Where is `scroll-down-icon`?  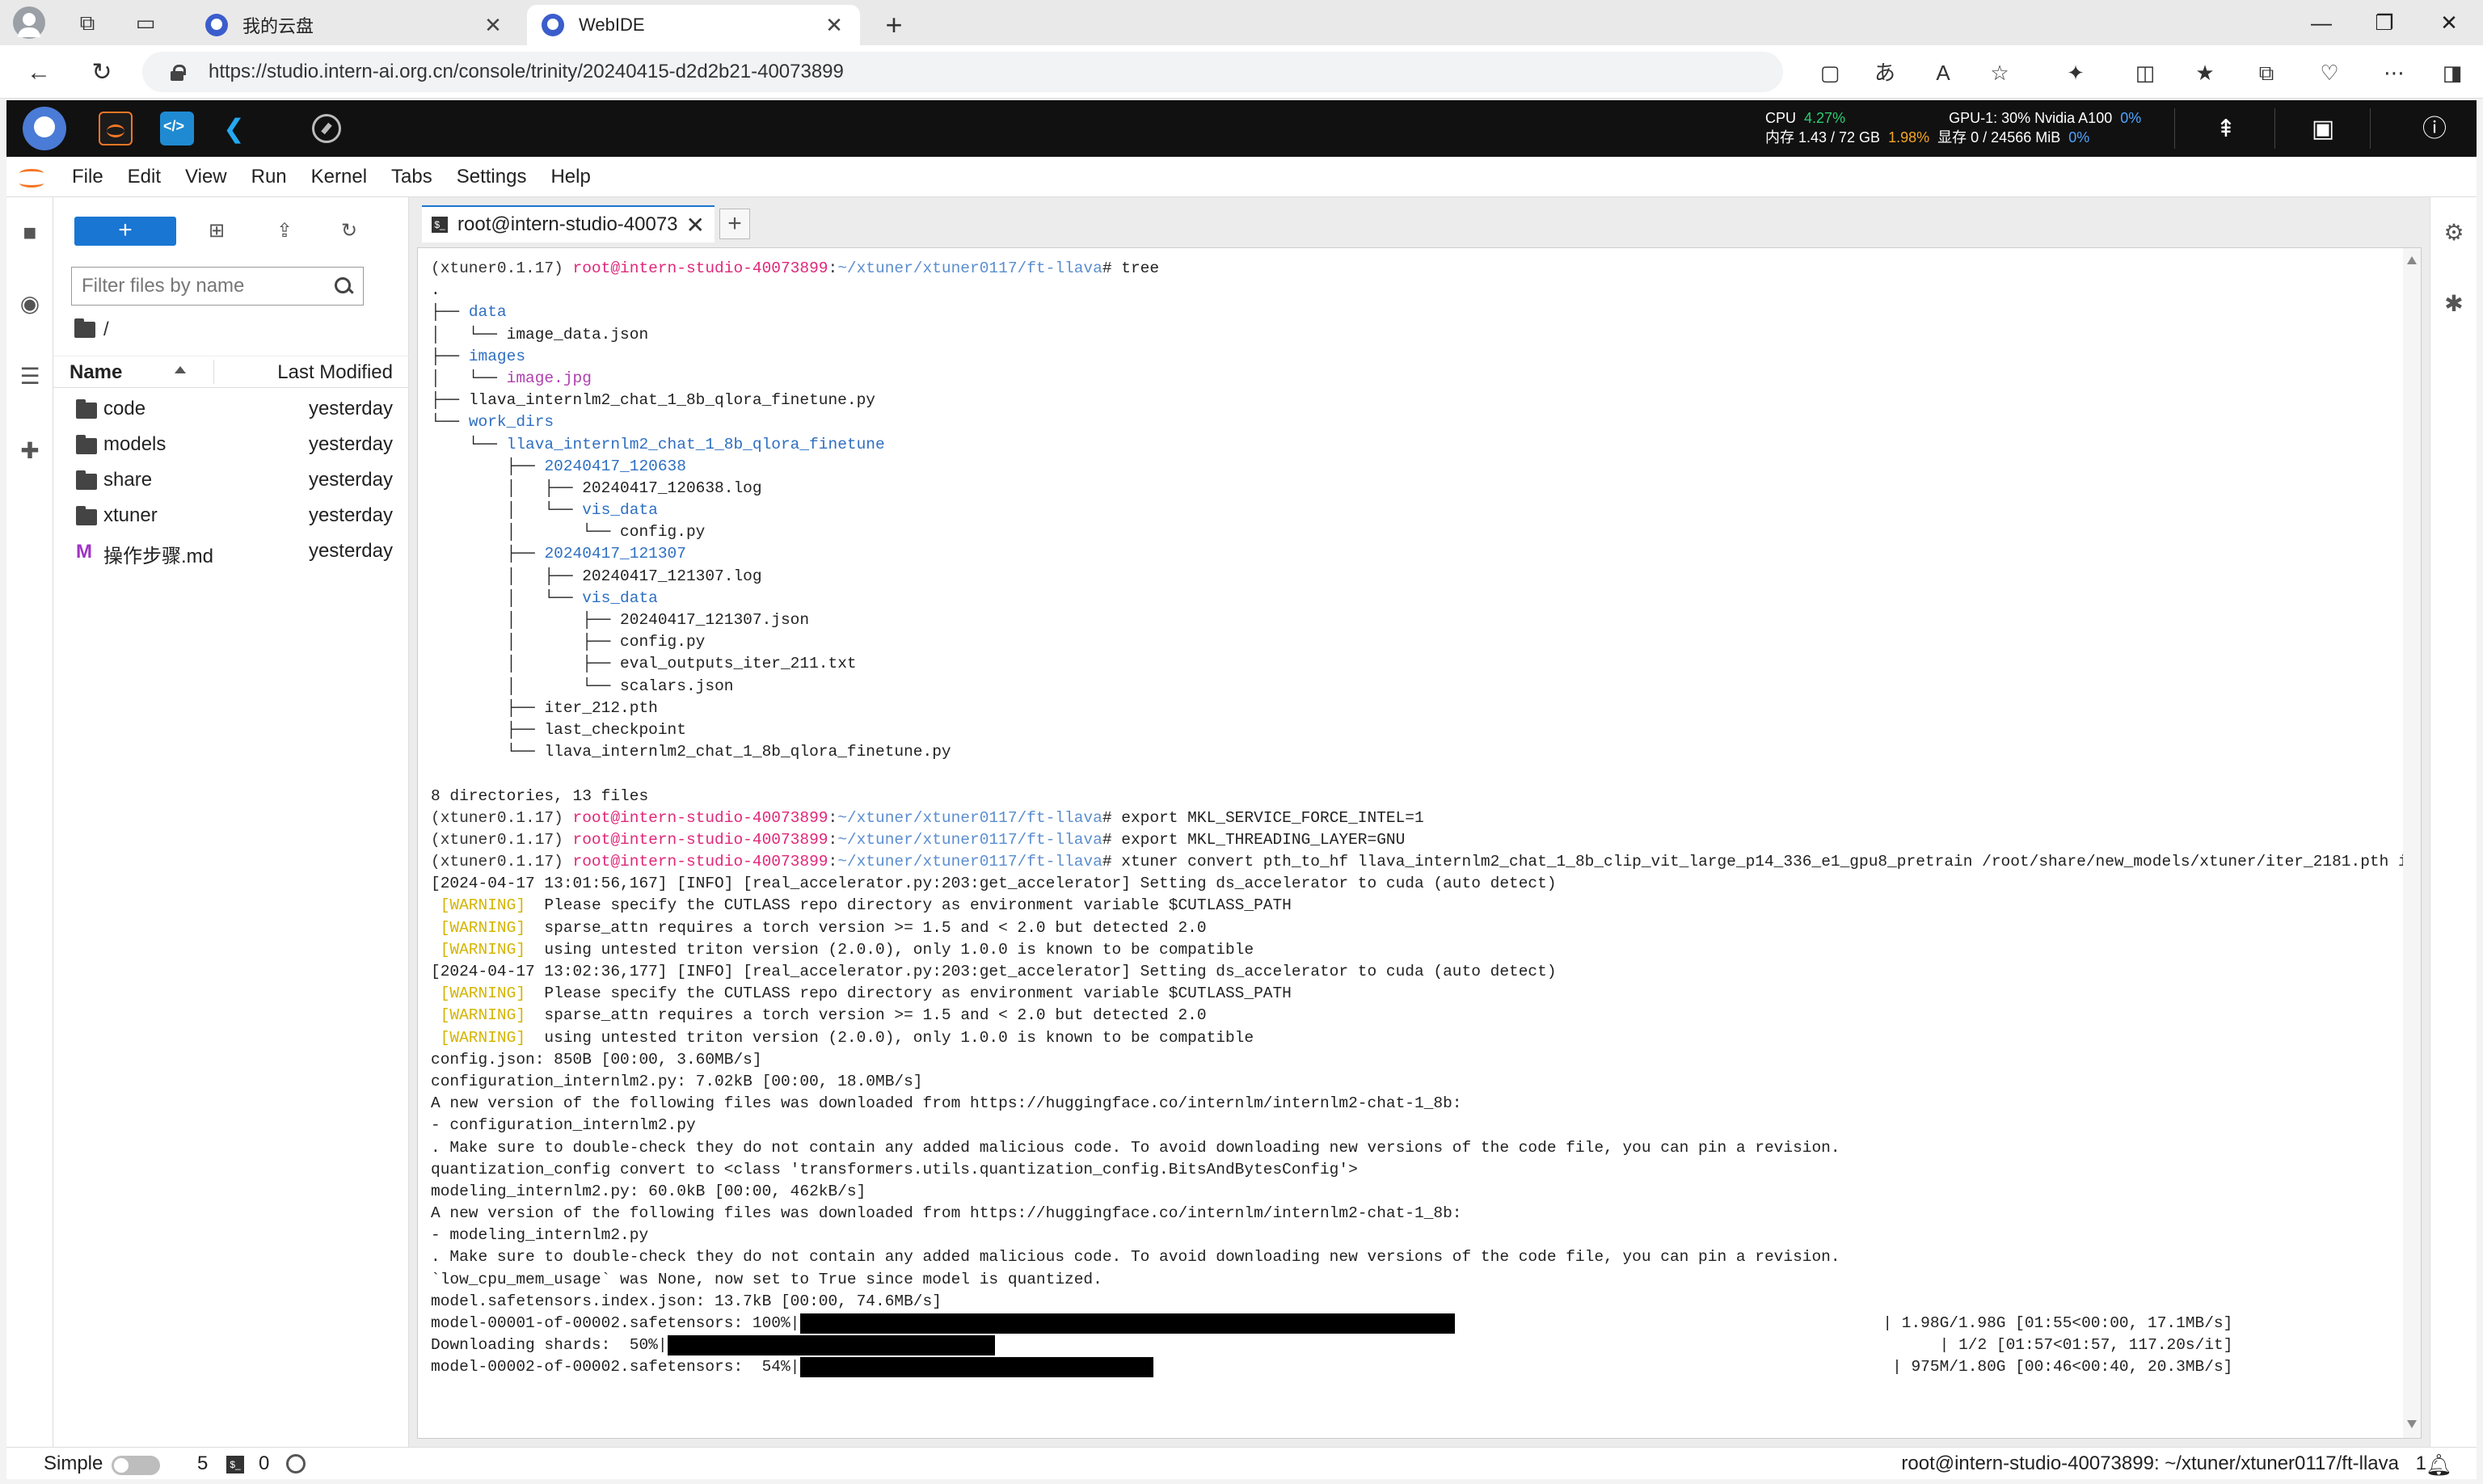
scroll-down-icon is located at coordinates (2412, 1424).